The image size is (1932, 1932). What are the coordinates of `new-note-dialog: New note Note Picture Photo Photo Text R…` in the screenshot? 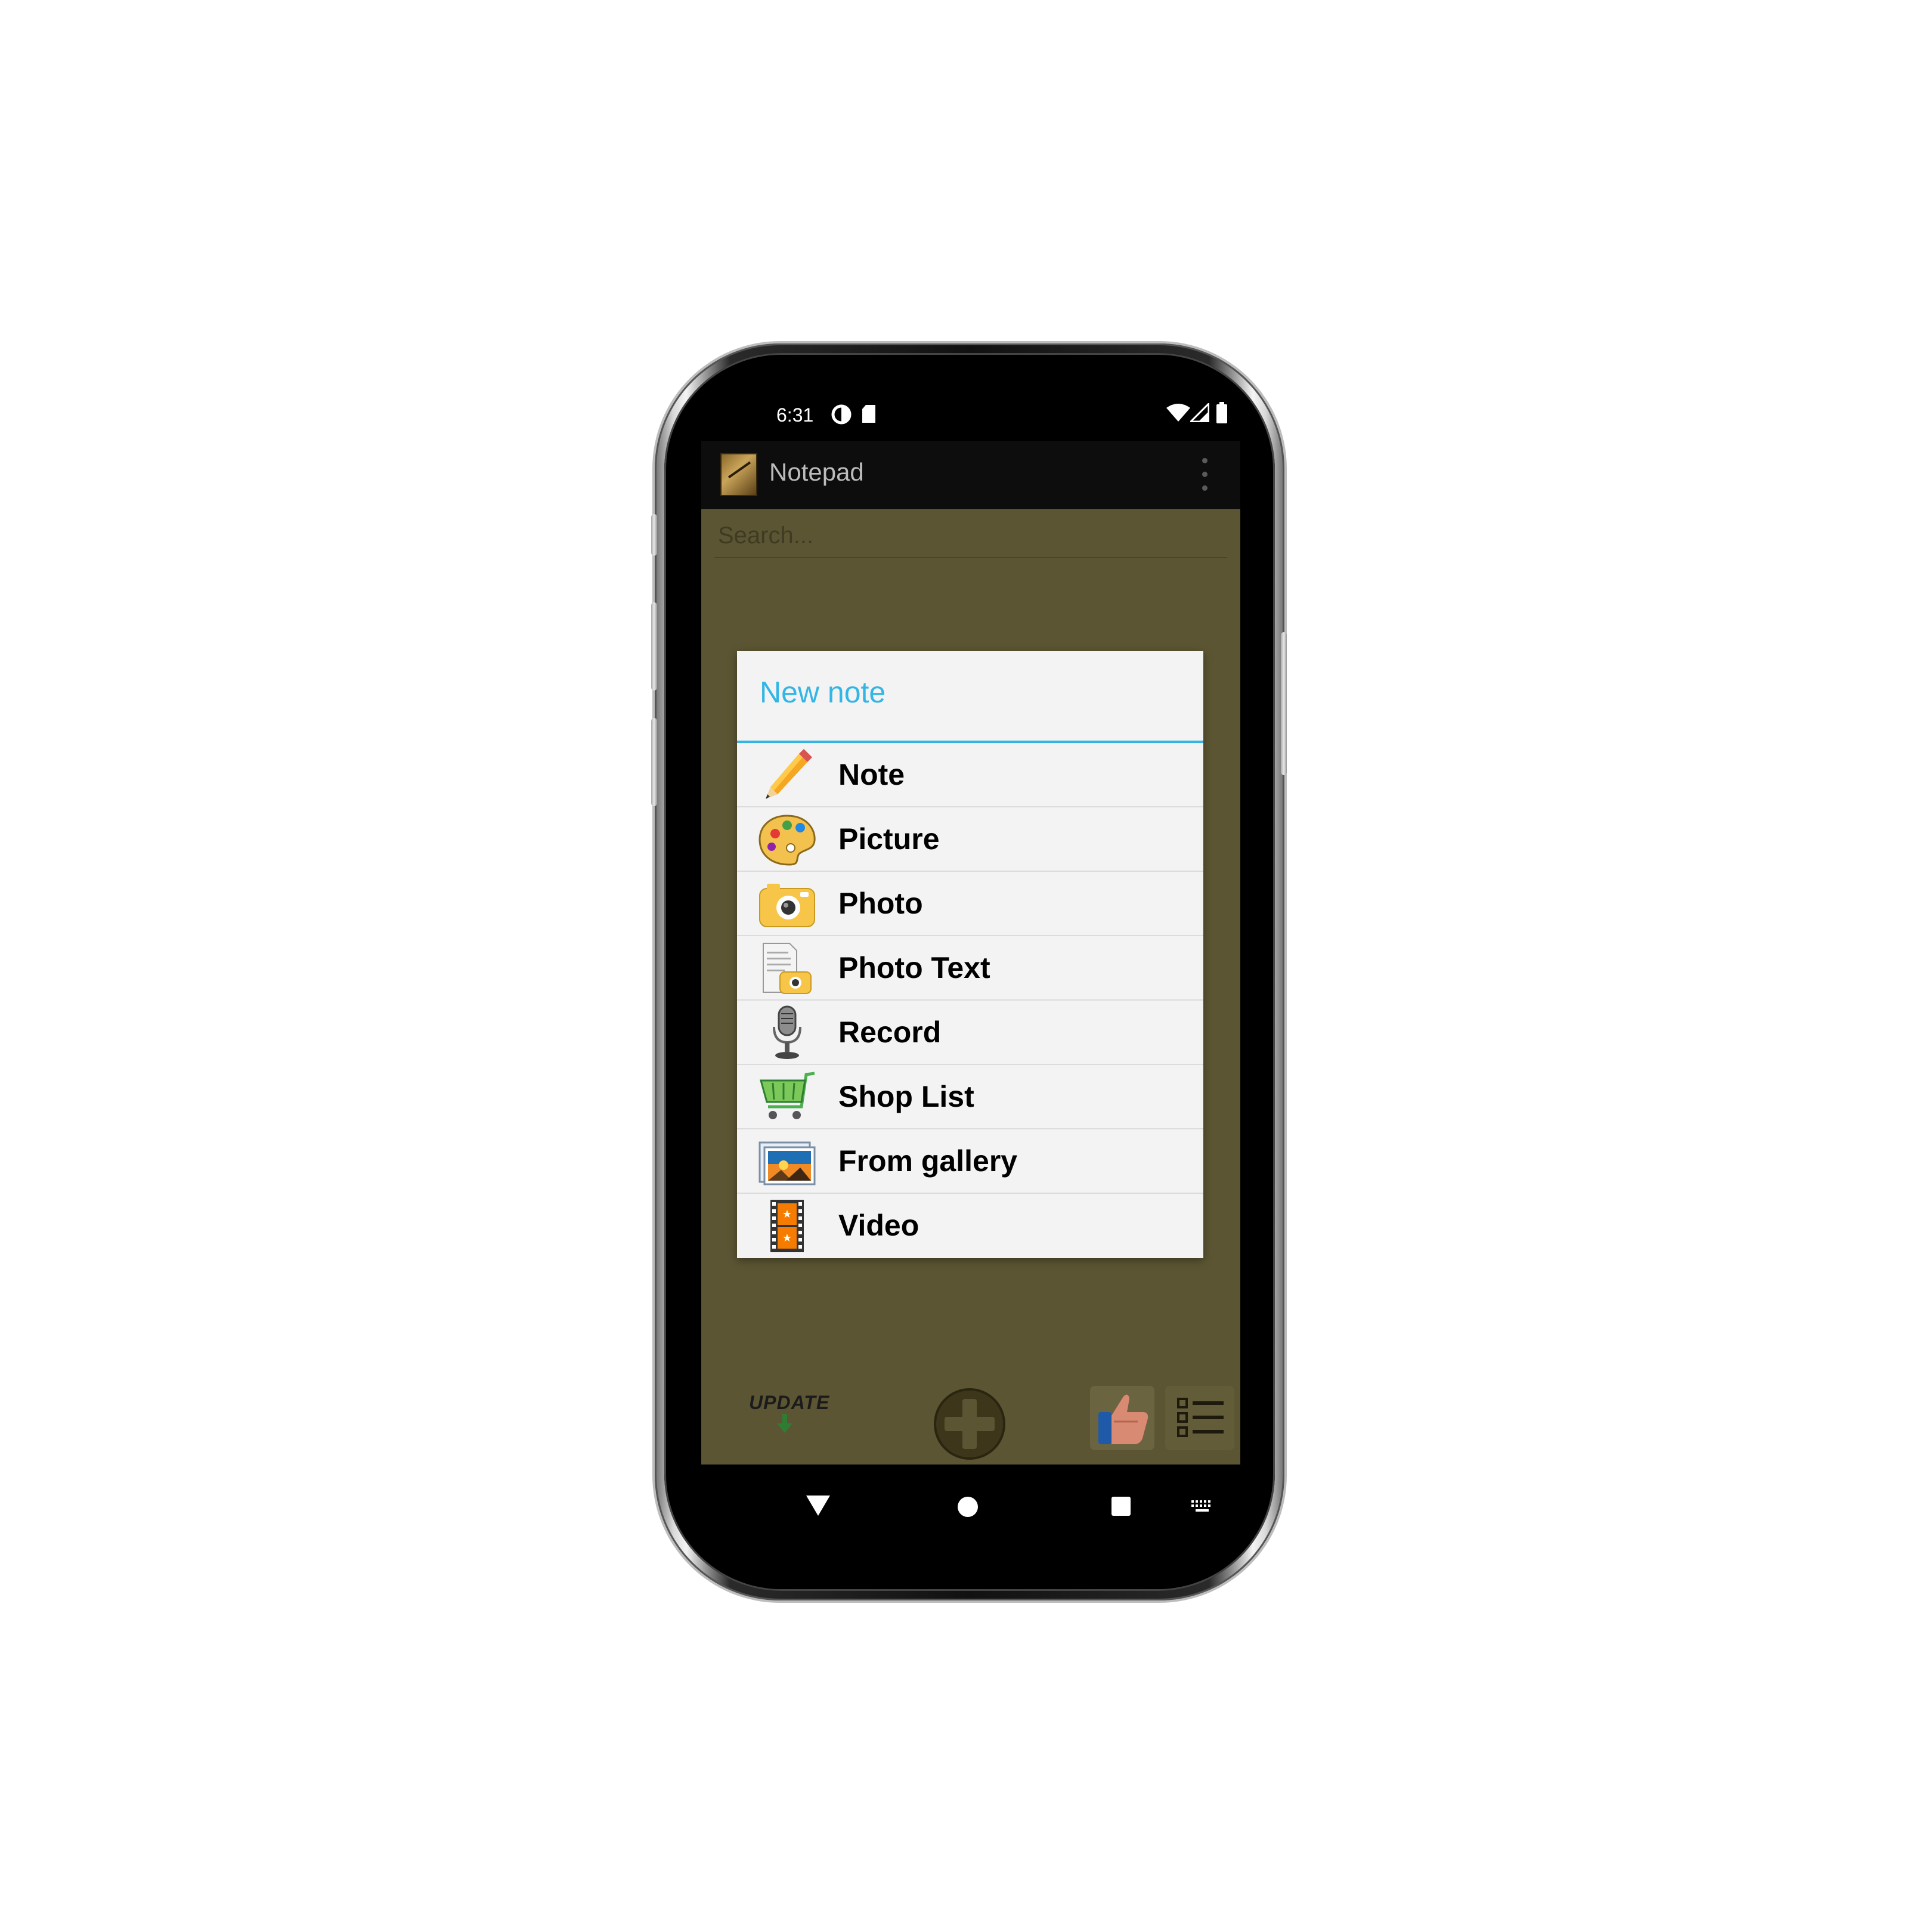 It's located at (970, 955).